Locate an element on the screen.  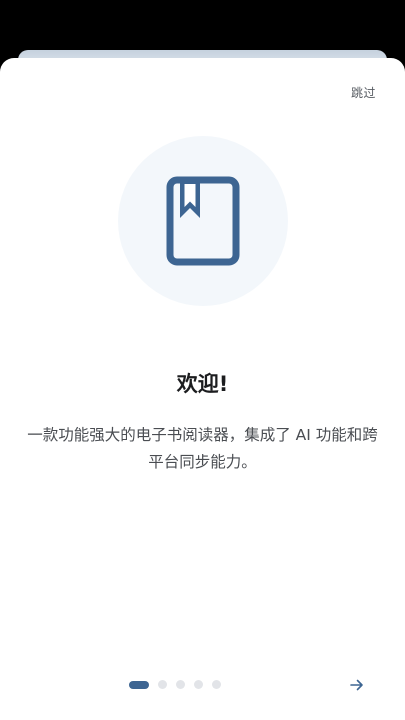
hero-illustration is located at coordinates (203, 221).